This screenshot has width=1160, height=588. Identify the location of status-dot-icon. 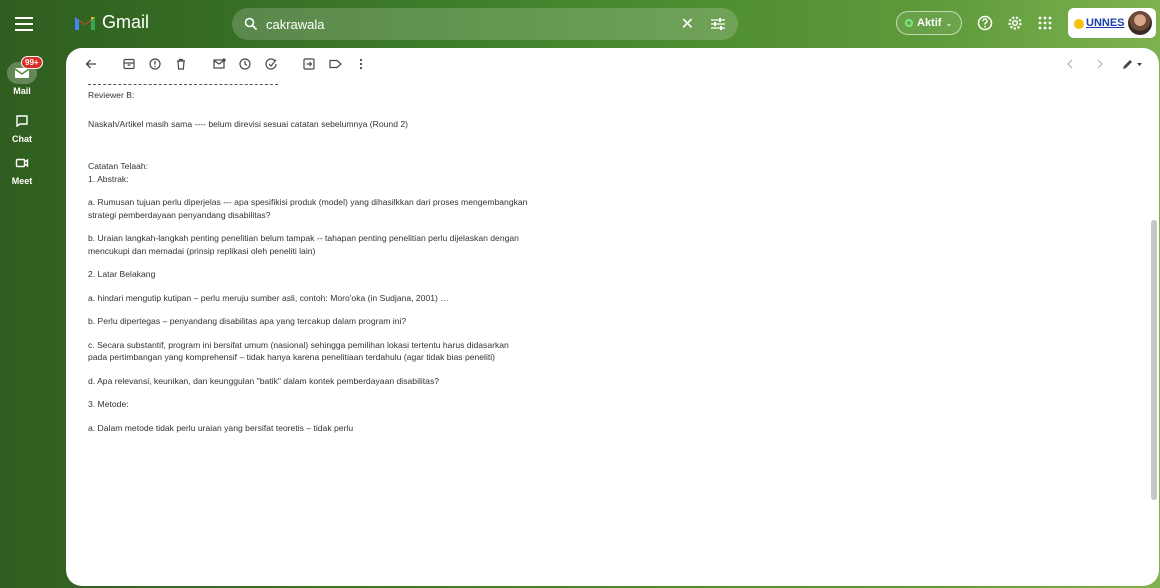
(909, 23).